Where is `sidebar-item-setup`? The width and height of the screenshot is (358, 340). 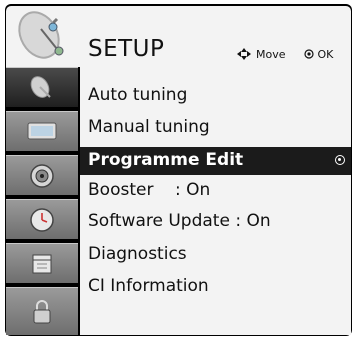 sidebar-item-setup is located at coordinates (42, 87).